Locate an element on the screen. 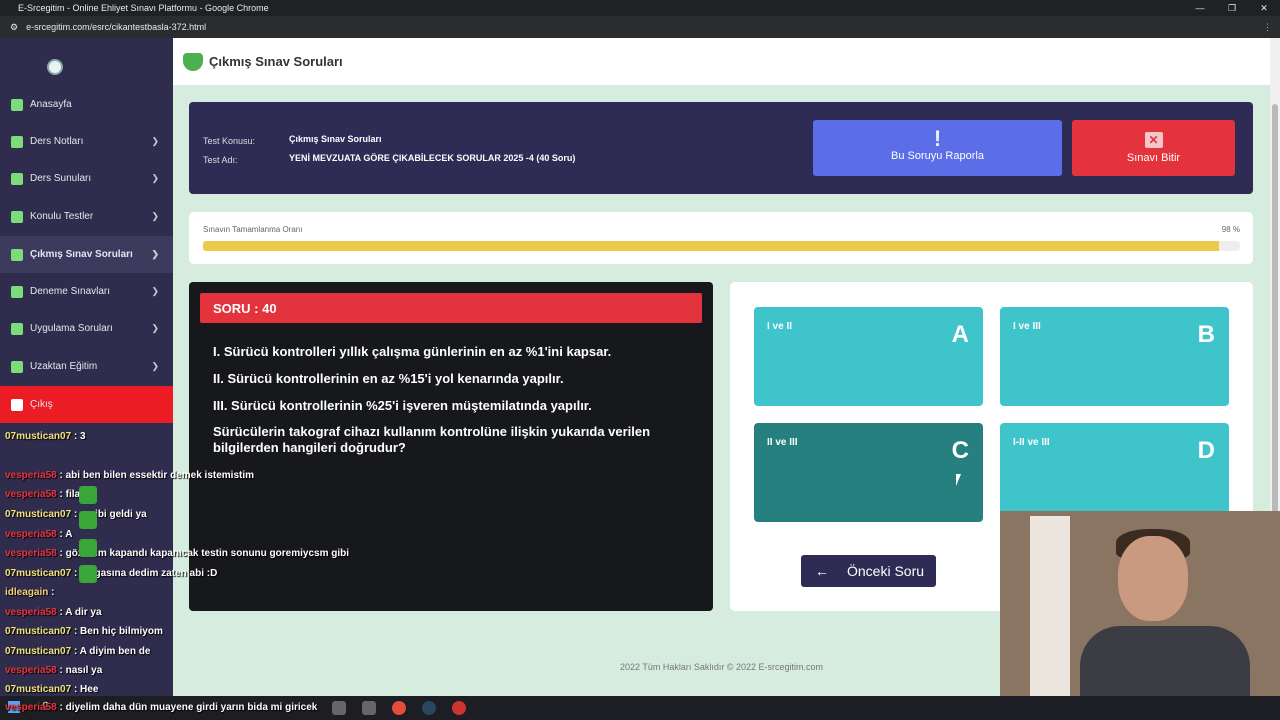 The height and width of the screenshot is (720, 1280). list-icon is located at coordinates (17, 291).